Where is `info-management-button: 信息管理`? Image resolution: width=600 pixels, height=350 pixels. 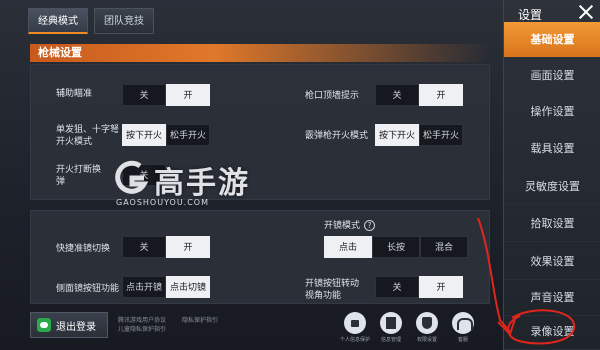 info-management-button: 信息管理 is located at coordinates (391, 327).